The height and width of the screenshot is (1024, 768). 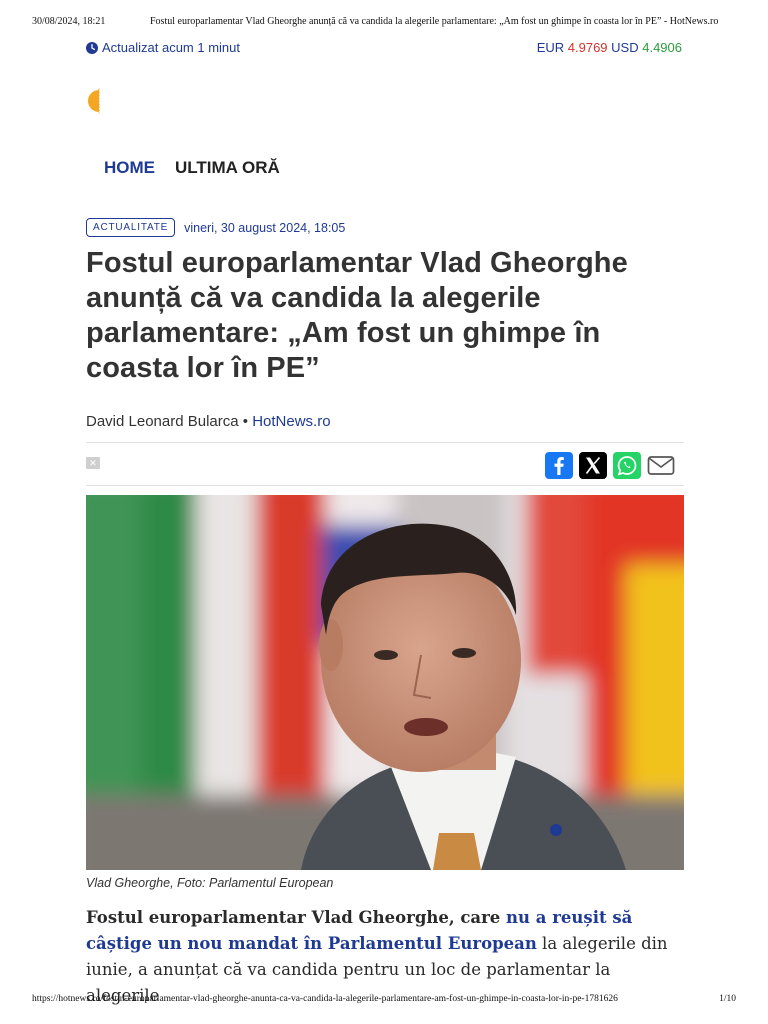 I want to click on clock-icon, so click(x=92, y=47).